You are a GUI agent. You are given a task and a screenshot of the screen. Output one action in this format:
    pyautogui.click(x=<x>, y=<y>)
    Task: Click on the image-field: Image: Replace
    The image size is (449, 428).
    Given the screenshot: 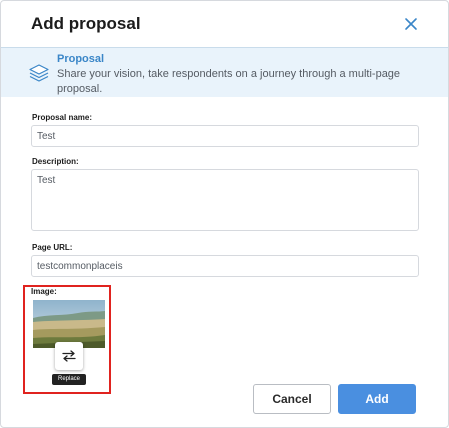 What is the action you would take?
    pyautogui.click(x=67, y=339)
    